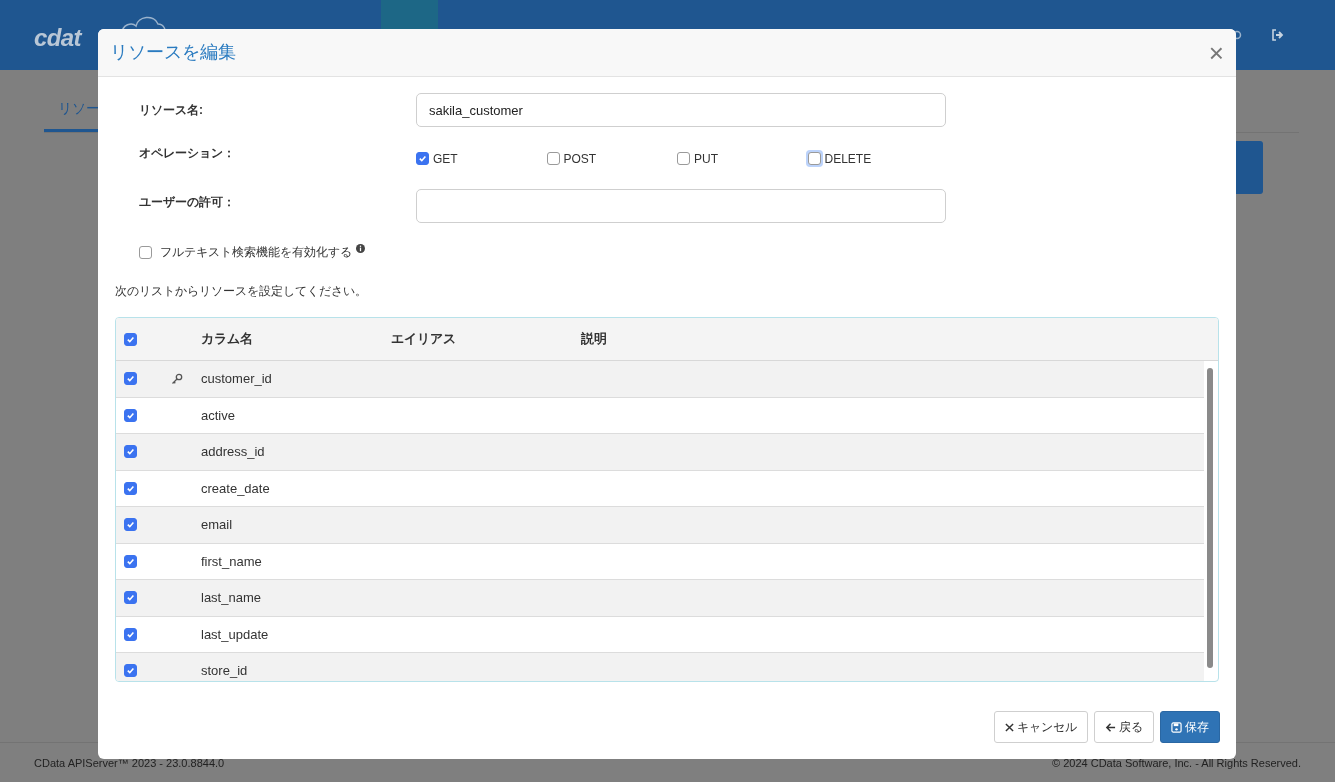  Describe the element at coordinates (706, 159) in the screenshot. I see `checkbox-label: PUT` at that location.